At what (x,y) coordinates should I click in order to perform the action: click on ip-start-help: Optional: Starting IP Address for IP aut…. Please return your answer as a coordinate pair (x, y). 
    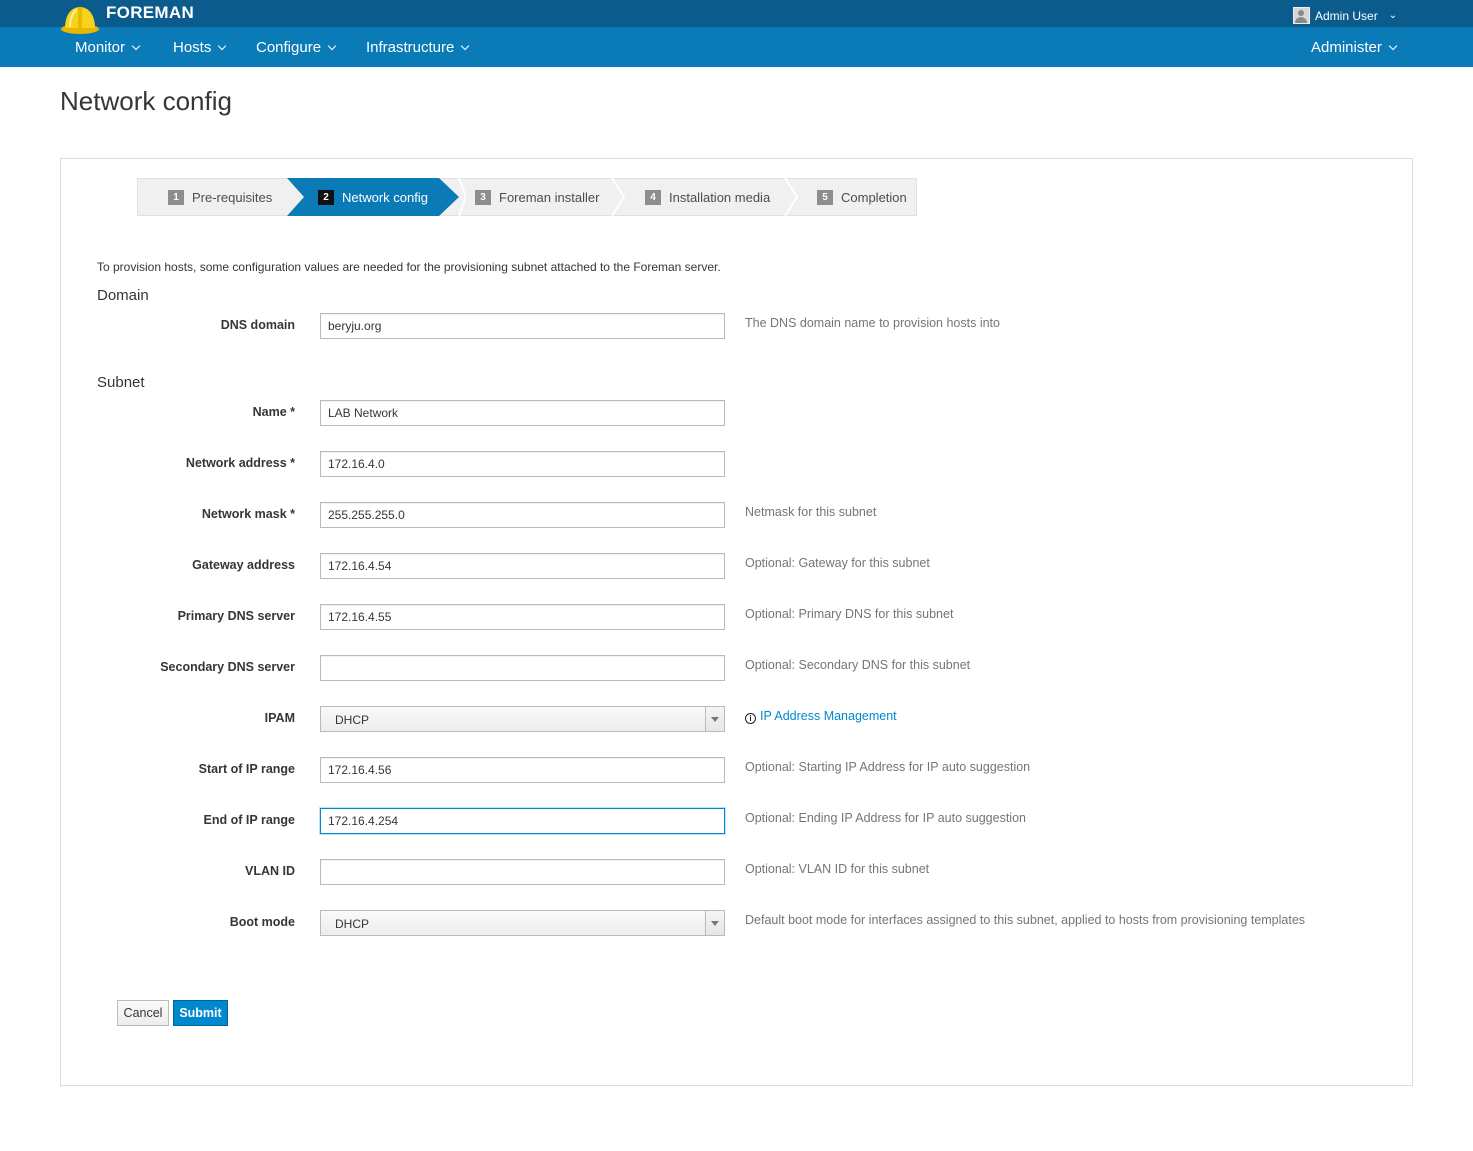
    Looking at the image, I should click on (888, 767).